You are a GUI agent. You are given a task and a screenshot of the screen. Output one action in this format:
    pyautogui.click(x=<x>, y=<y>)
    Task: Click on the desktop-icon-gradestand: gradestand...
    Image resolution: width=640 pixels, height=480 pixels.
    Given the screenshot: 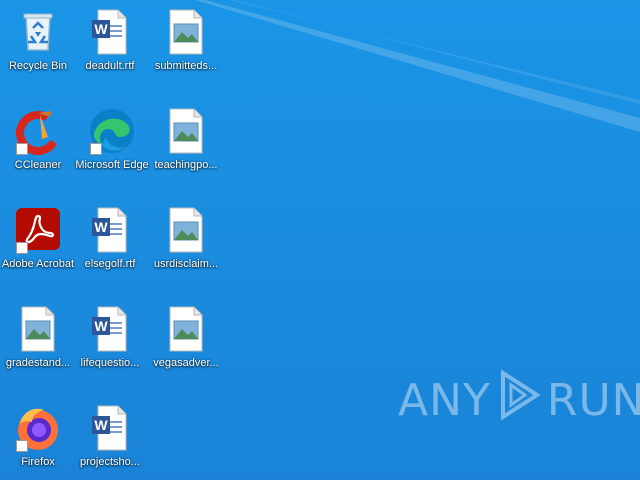 What is the action you would take?
    pyautogui.click(x=38, y=343)
    